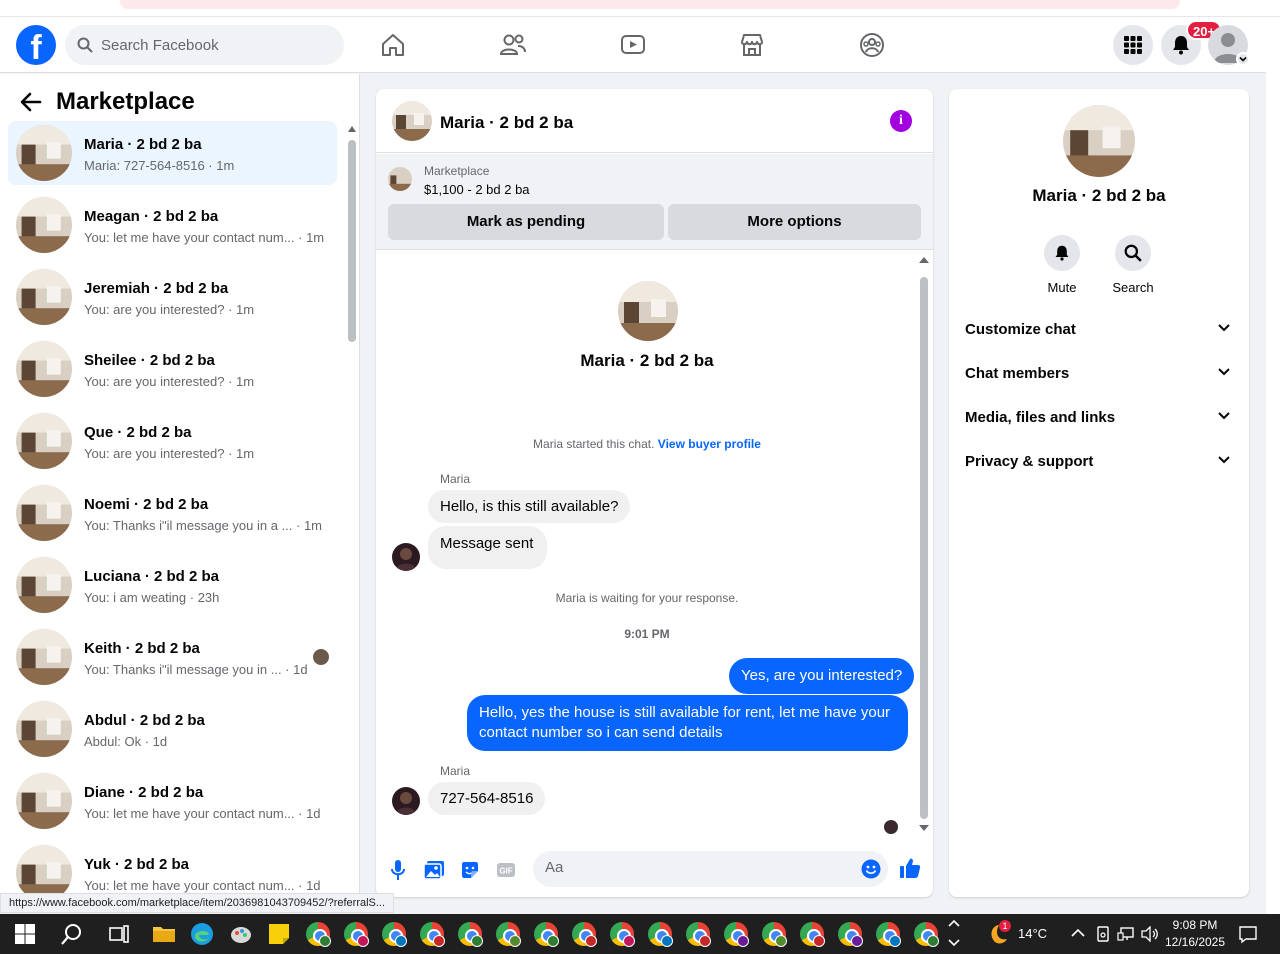 The height and width of the screenshot is (954, 1280). What do you see at coordinates (202, 934) in the screenshot?
I see `edge-browser-icon` at bounding box center [202, 934].